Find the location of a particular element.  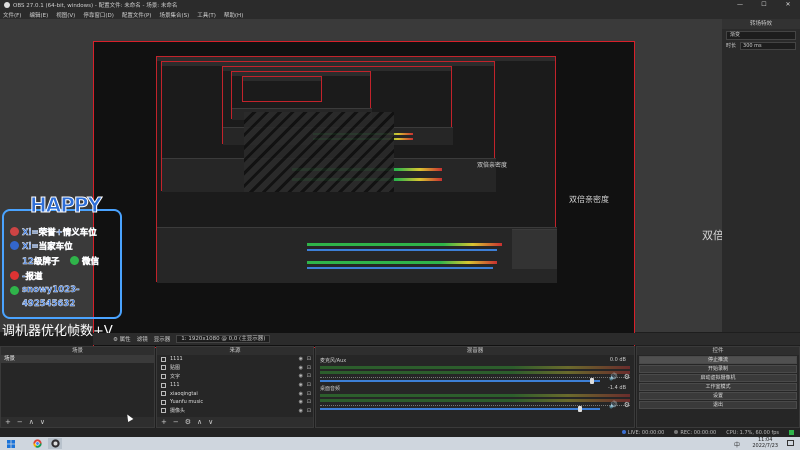

close-button: ✕ is located at coordinates (788, 5).